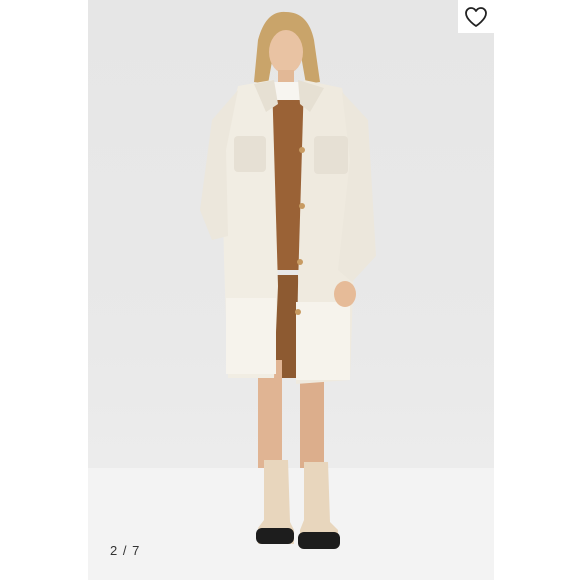 The image size is (580, 580). I want to click on heart-outline-icon, so click(476, 16).